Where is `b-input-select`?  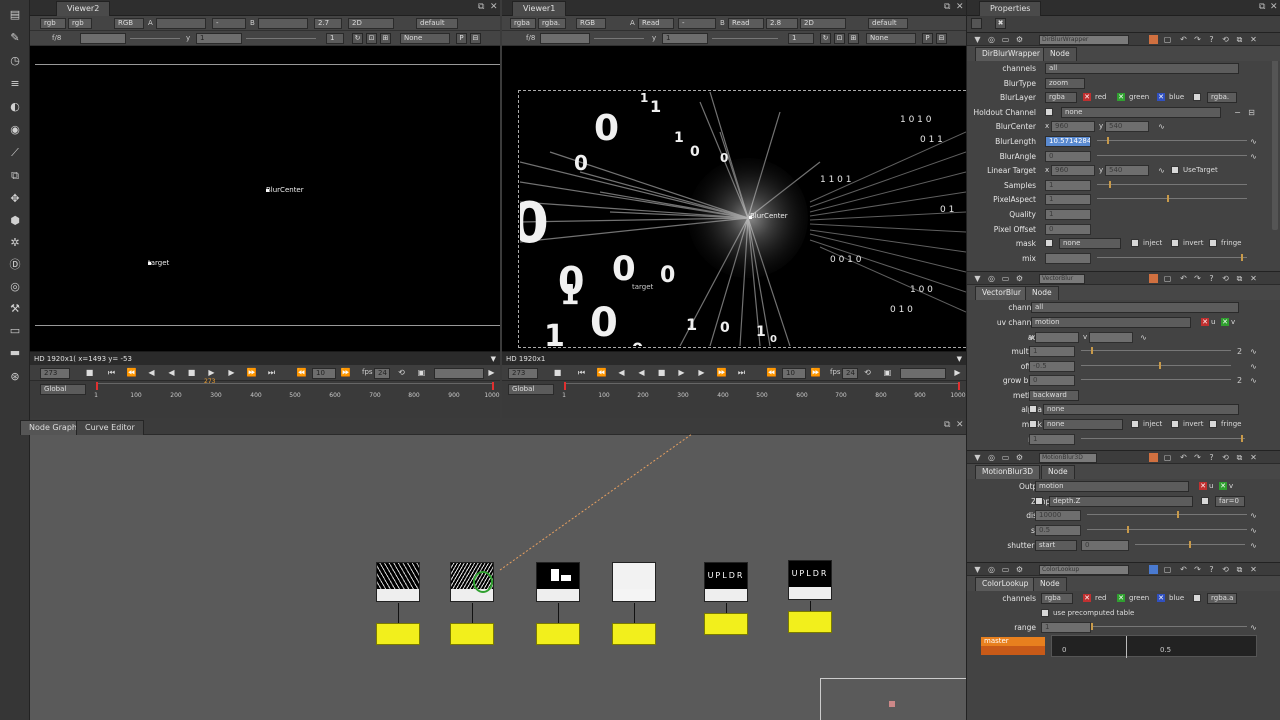 b-input-select is located at coordinates (283, 23).